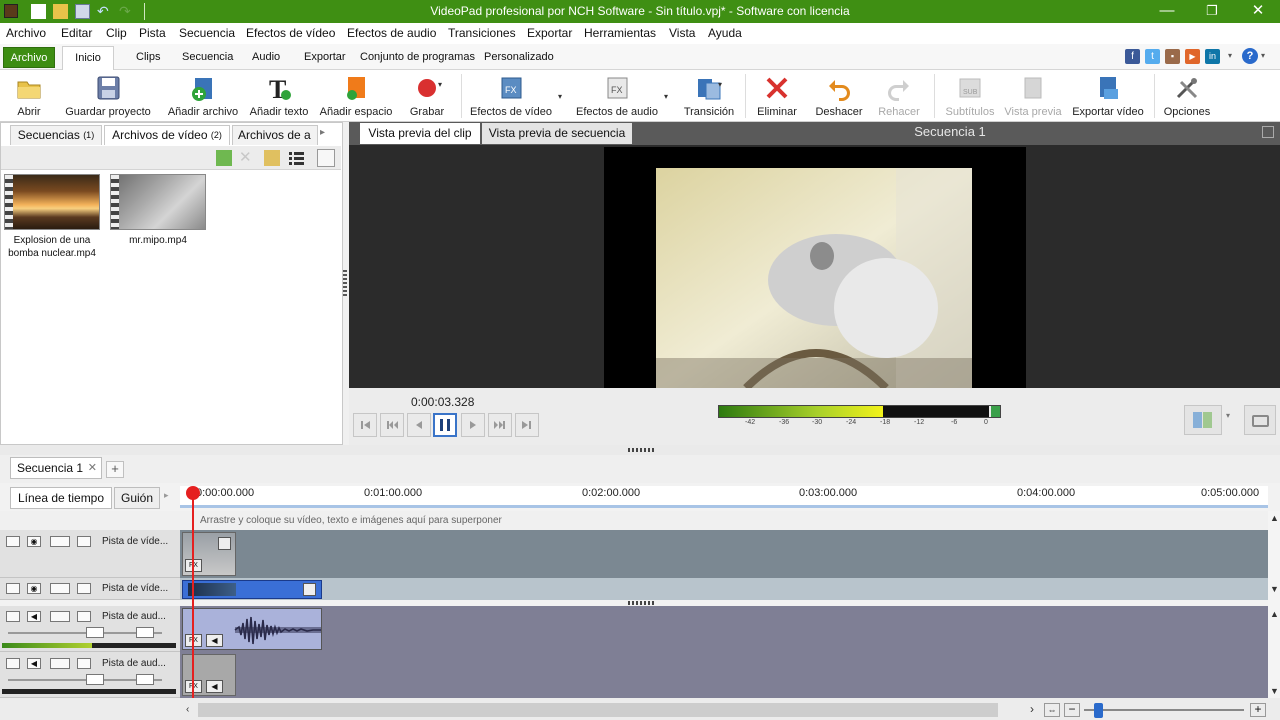 The height and width of the screenshot is (720, 1280). What do you see at coordinates (290, 33) in the screenshot?
I see `menu-efectos-video: Efectos de vídeo` at bounding box center [290, 33].